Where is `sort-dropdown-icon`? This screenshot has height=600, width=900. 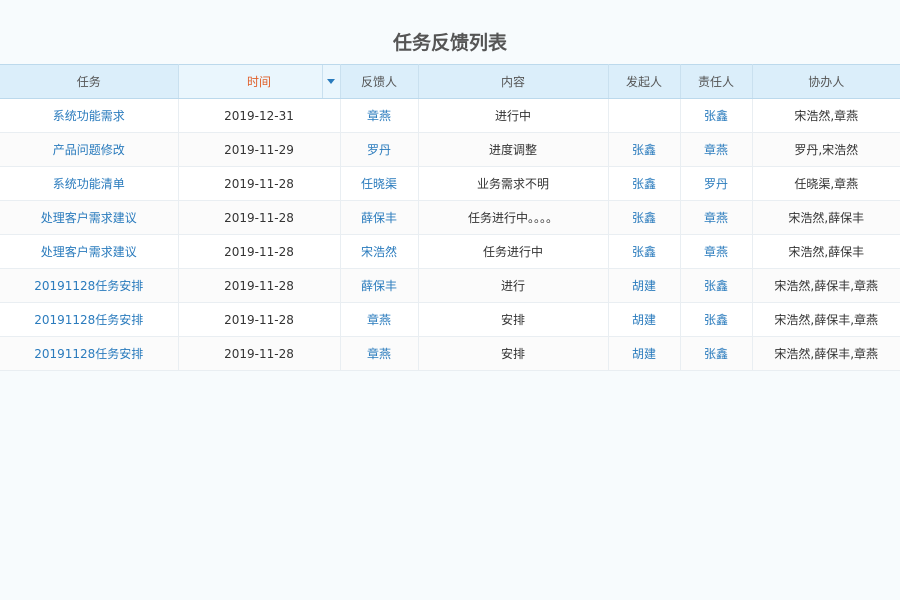
sort-dropdown-icon is located at coordinates (330, 81).